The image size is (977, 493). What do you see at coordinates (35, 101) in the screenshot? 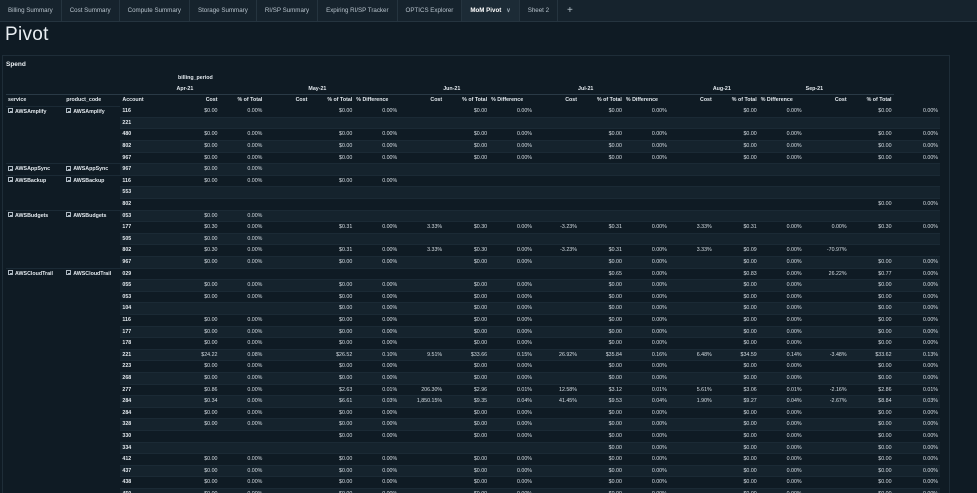
I see `row-header-service: service` at bounding box center [35, 101].